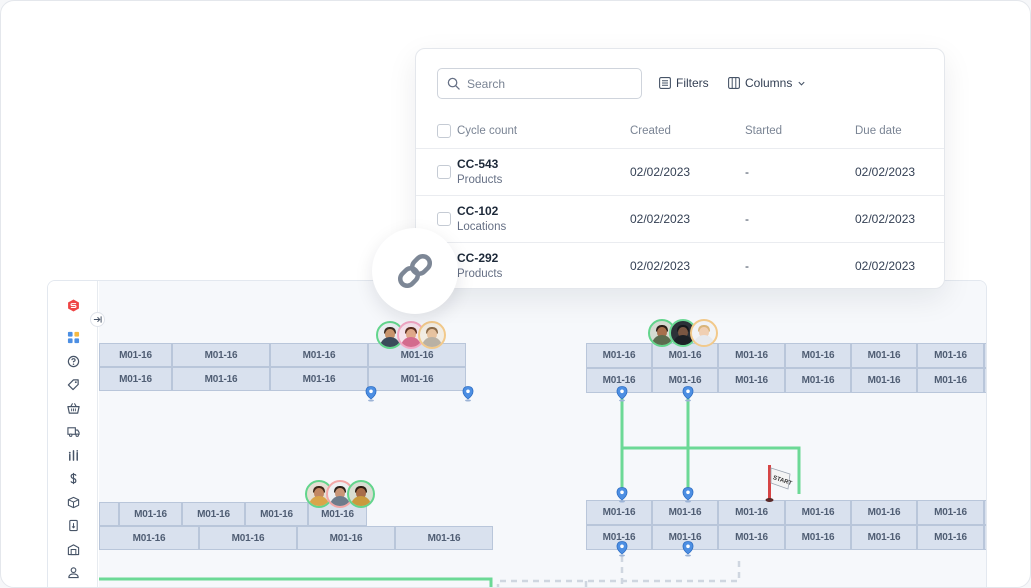 This screenshot has width=1031, height=588. I want to click on warehouse-icon, so click(73, 549).